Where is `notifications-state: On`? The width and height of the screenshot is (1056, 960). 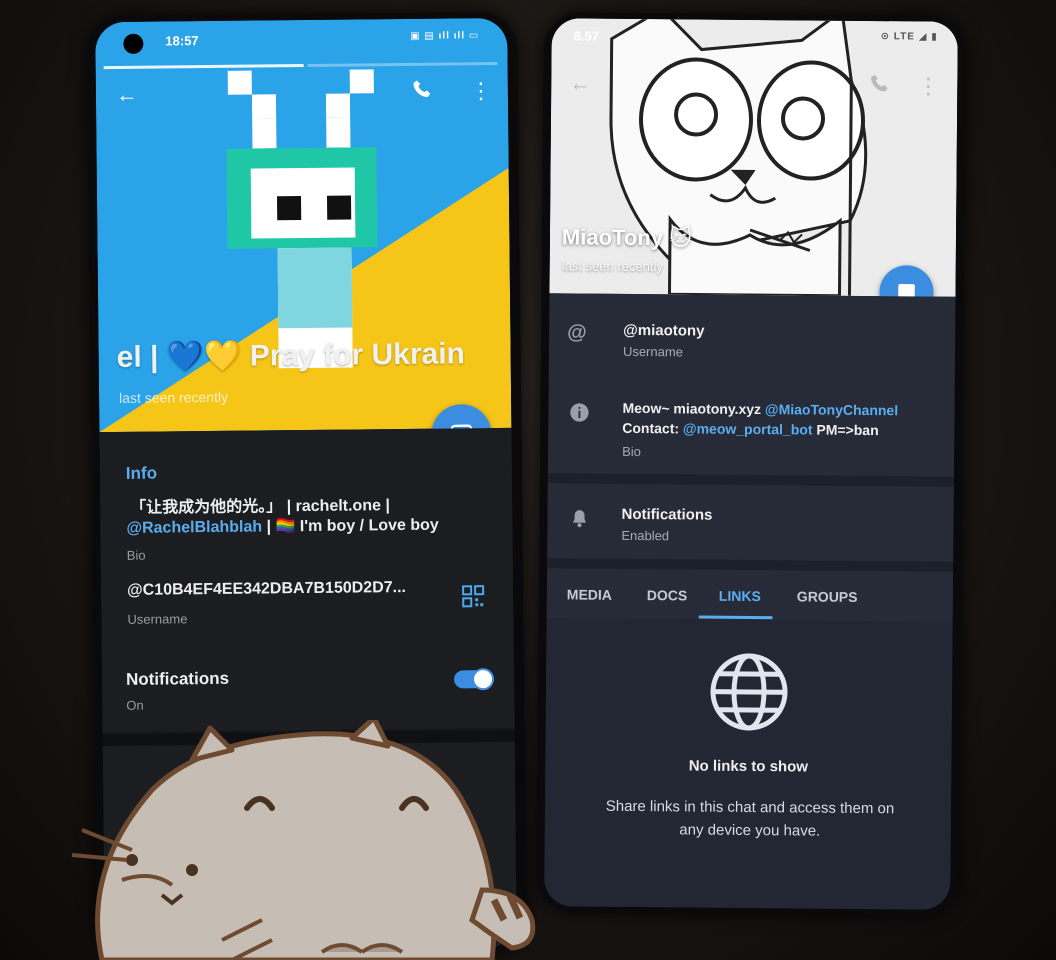 notifications-state: On is located at coordinates (135, 705).